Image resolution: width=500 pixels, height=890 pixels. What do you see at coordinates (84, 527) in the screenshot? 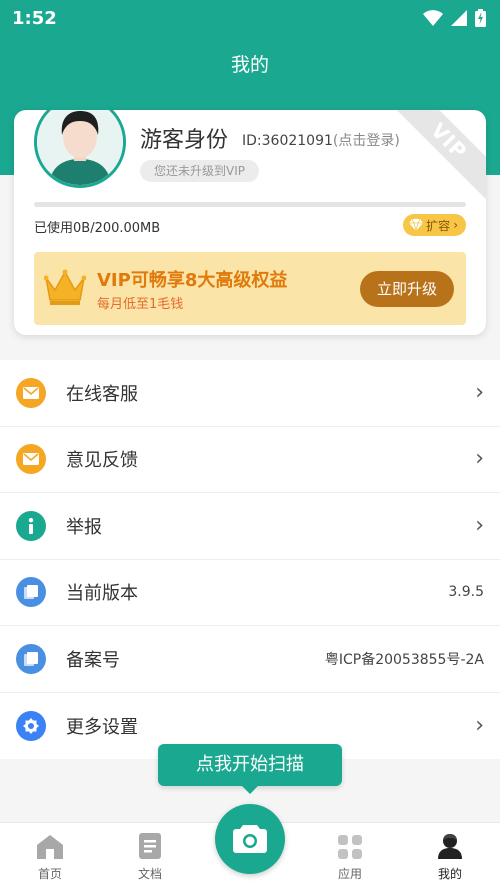
I see `menu-label: 举报` at bounding box center [84, 527].